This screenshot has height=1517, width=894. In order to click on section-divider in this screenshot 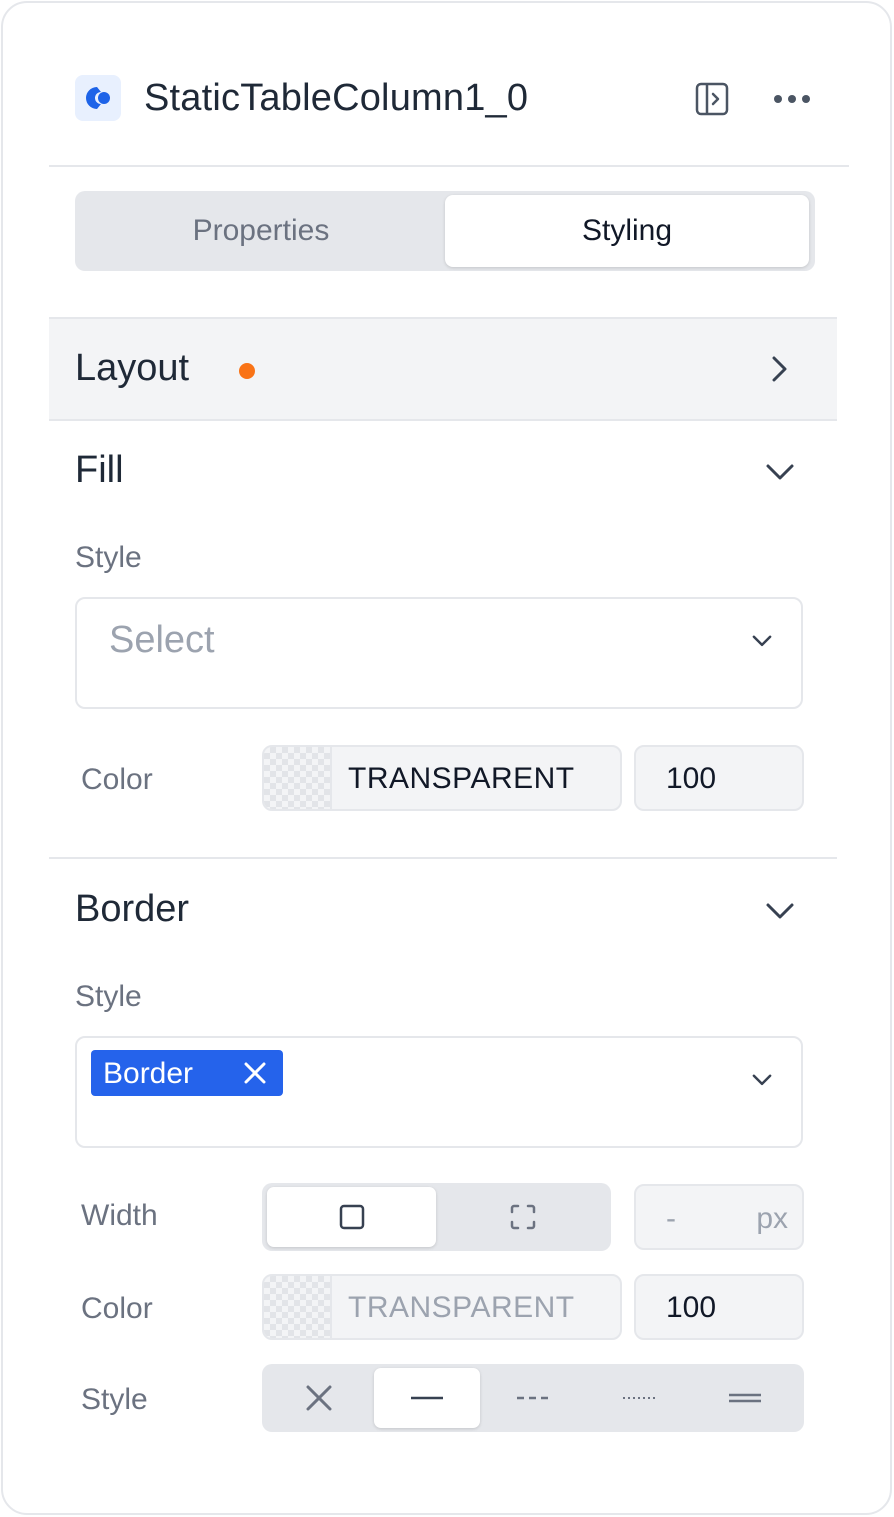, I will do `click(443, 858)`.